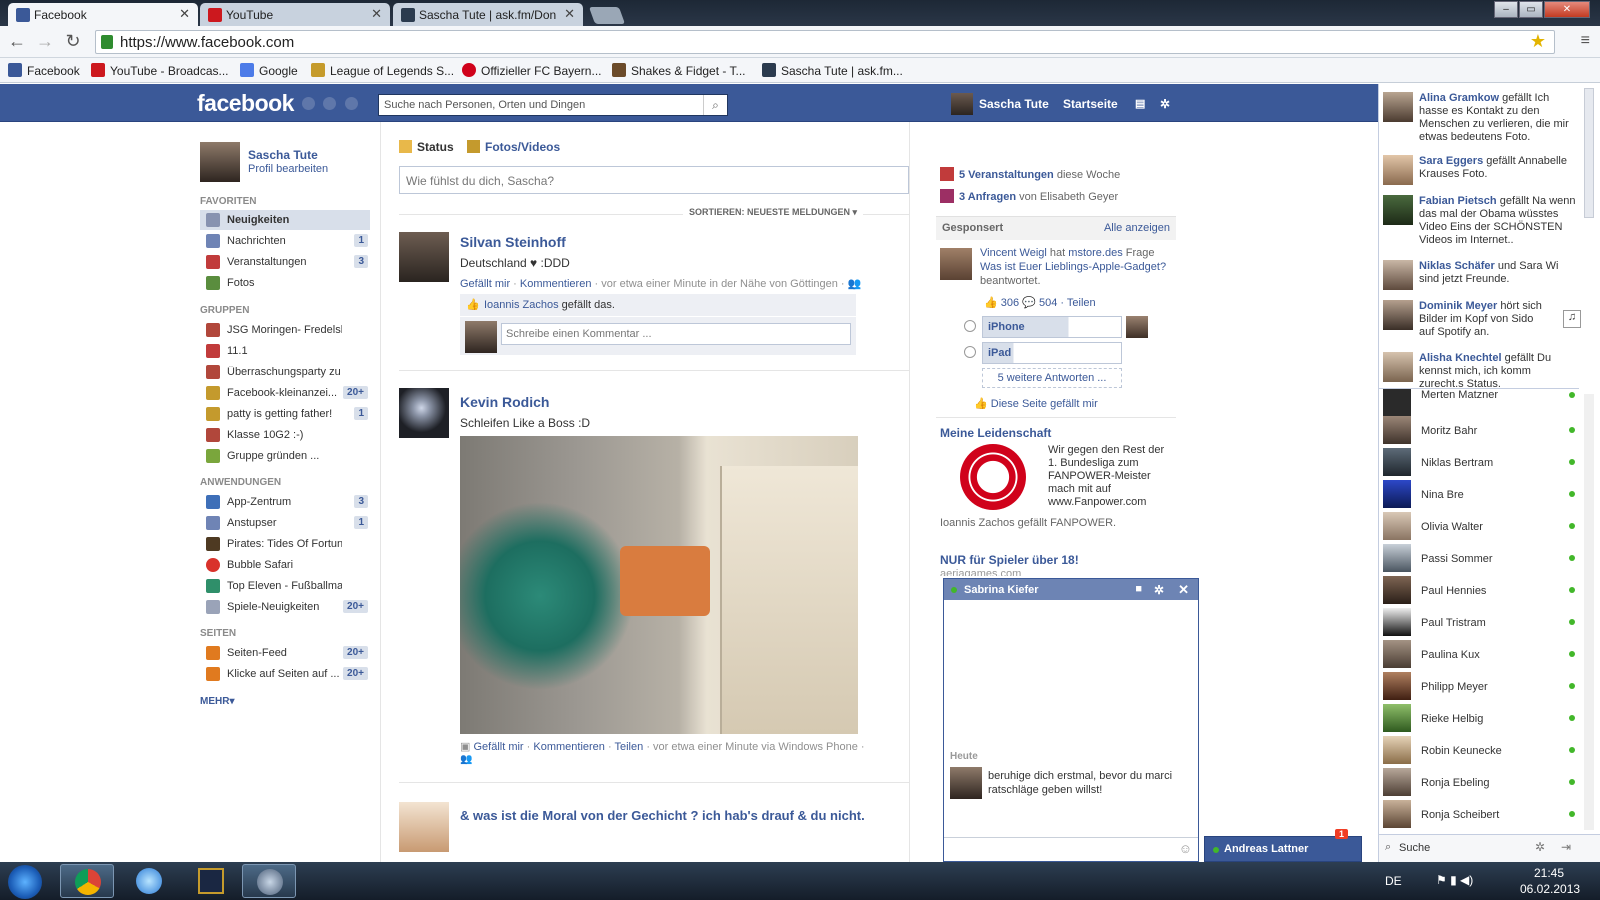 The height and width of the screenshot is (900, 1600). Describe the element at coordinates (45, 41) in the screenshot. I see `forward-arrow-icon: →` at that location.